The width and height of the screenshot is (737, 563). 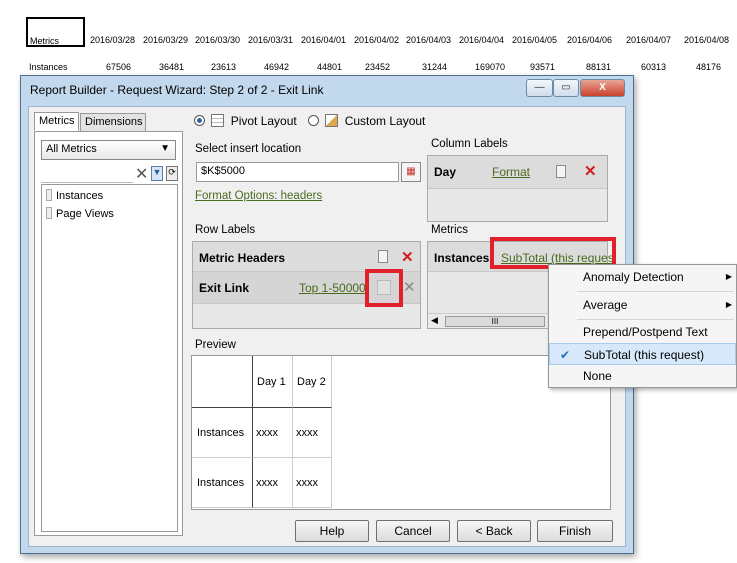 I want to click on checkmark-icon: ✔, so click(x=565, y=355).